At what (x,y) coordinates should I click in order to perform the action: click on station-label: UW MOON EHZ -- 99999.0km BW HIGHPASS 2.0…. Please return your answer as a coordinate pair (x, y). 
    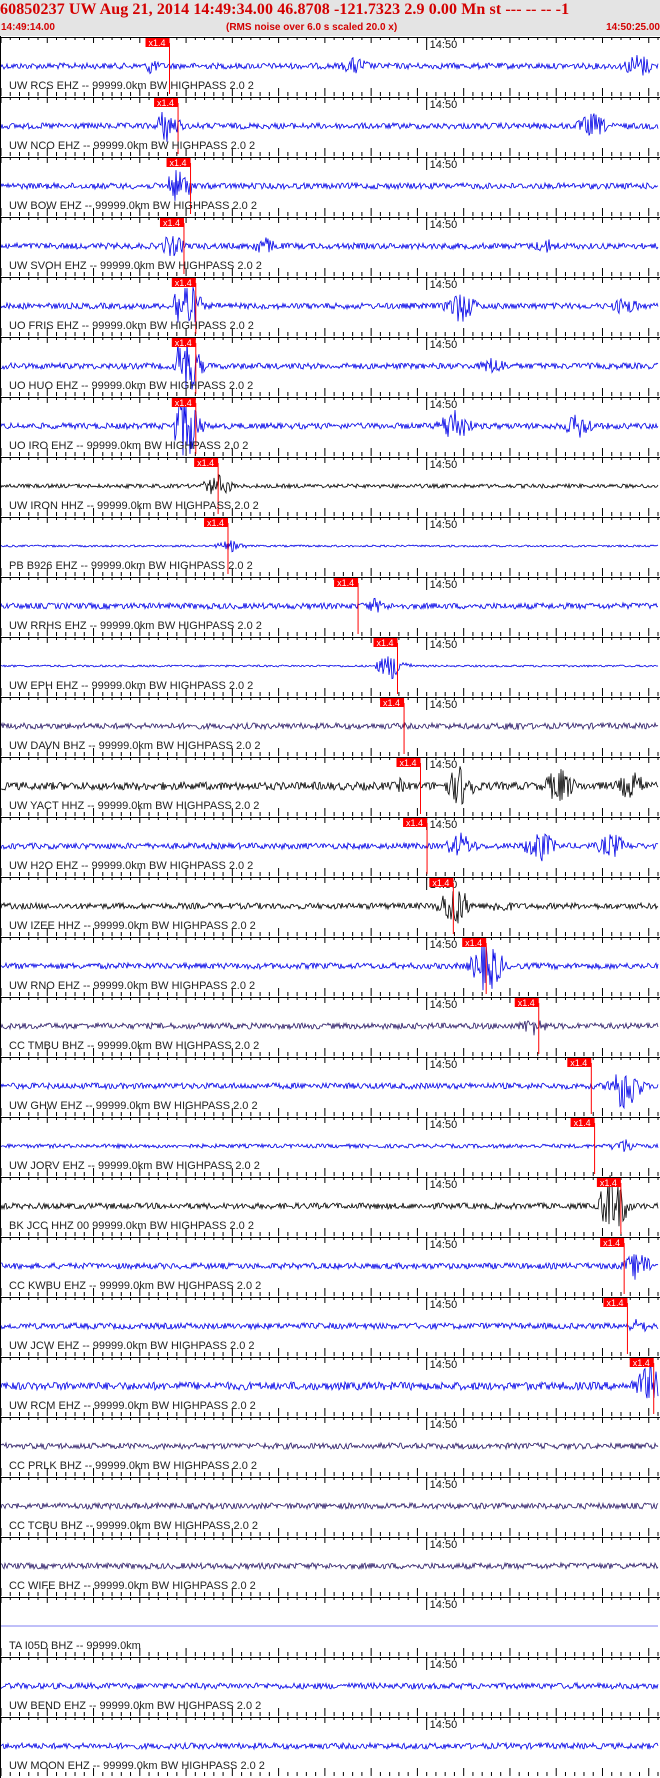
    Looking at the image, I should click on (137, 1766).